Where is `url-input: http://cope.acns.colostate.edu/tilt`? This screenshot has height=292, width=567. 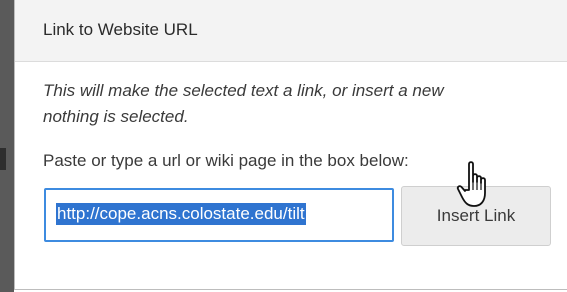 url-input: http://cope.acns.colostate.edu/tilt is located at coordinates (219, 215).